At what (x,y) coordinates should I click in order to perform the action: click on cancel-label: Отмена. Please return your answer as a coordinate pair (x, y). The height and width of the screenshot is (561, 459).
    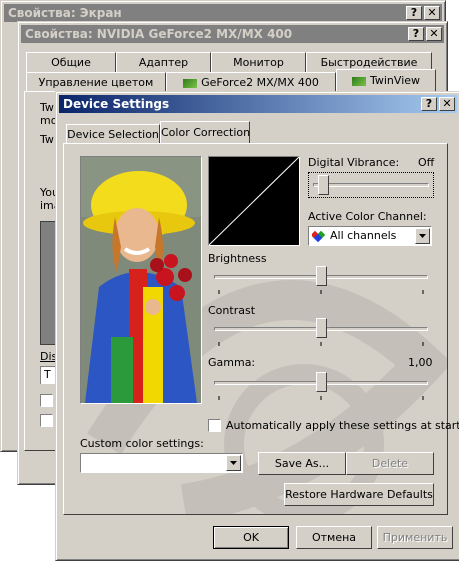
    Looking at the image, I should click on (334, 537).